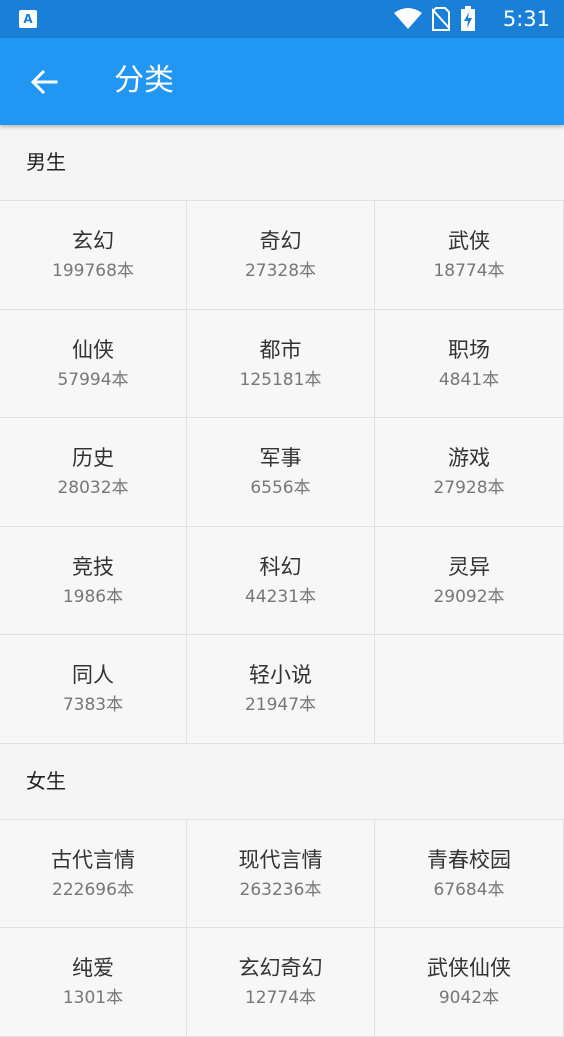 The image size is (564, 1037). I want to click on category-name: 古代言情, so click(93, 859).